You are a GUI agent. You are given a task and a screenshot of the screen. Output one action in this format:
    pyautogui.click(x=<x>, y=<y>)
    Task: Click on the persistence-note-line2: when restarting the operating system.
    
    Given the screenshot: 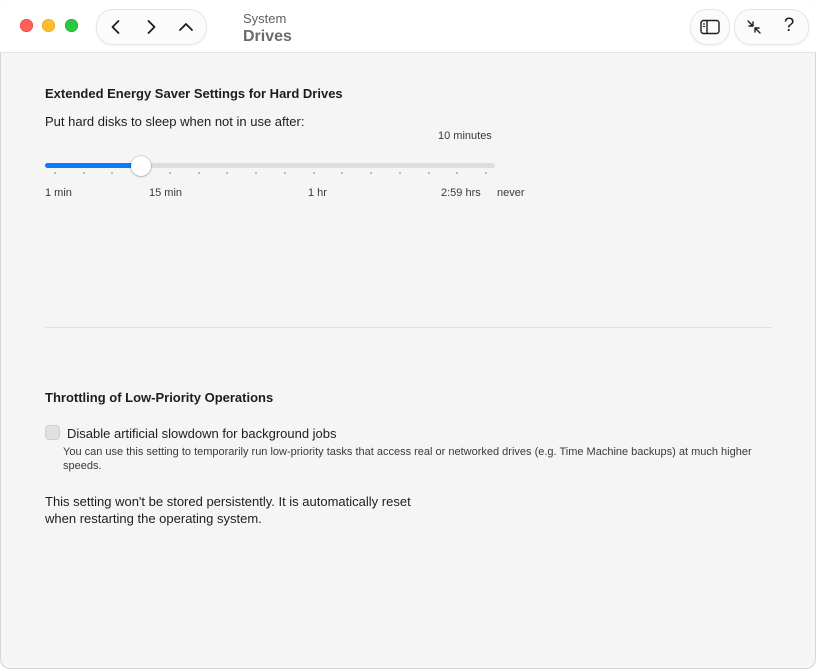 What is the action you would take?
    pyautogui.click(x=153, y=518)
    